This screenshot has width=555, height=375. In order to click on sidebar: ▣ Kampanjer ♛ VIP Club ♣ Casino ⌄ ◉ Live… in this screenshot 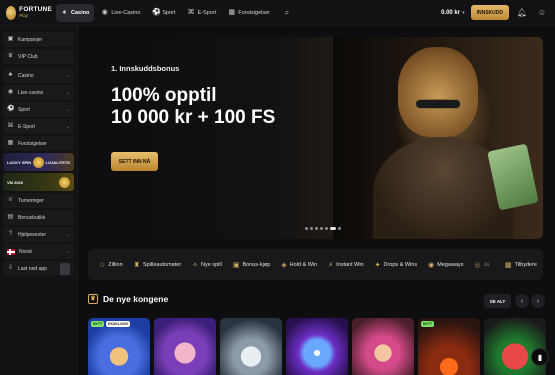, I will do `click(39, 200)`.